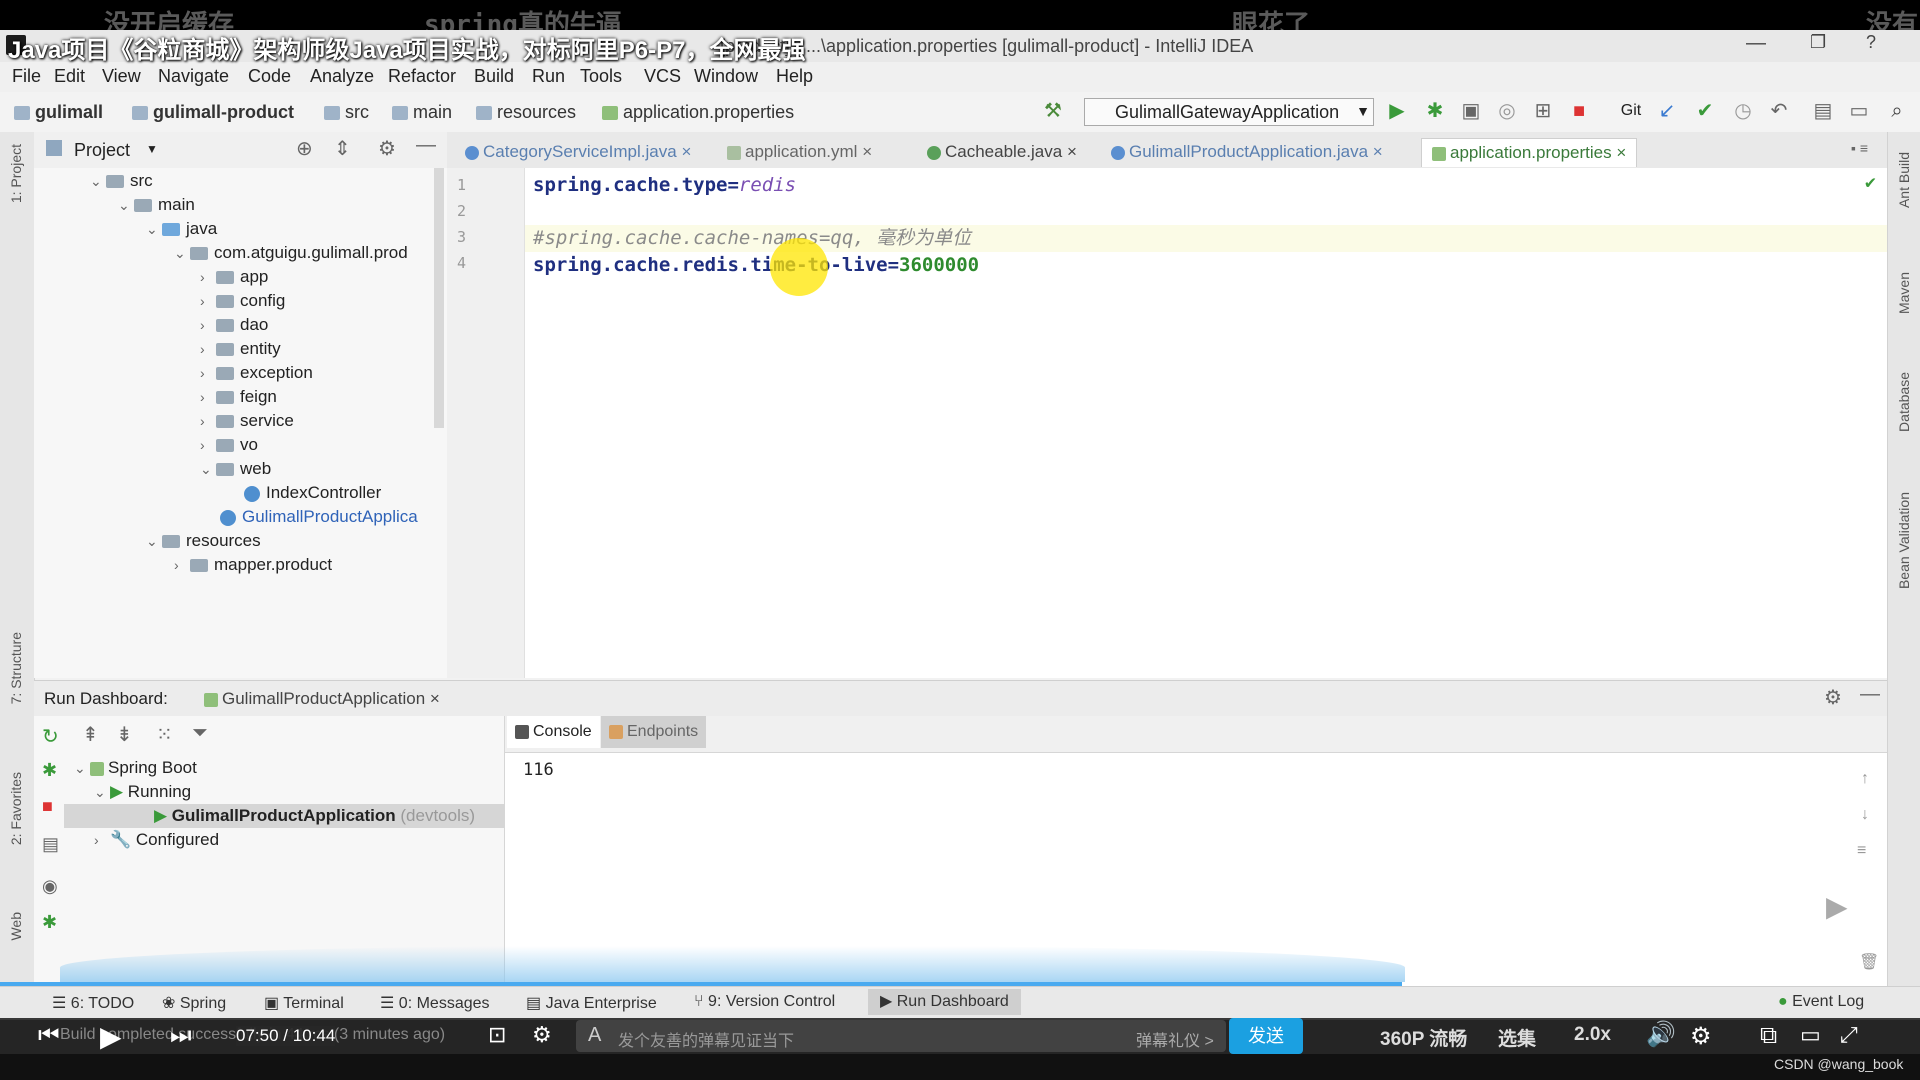  Describe the element at coordinates (213, 112) in the screenshot. I see `breadcrumb-module: gulimall-product` at that location.